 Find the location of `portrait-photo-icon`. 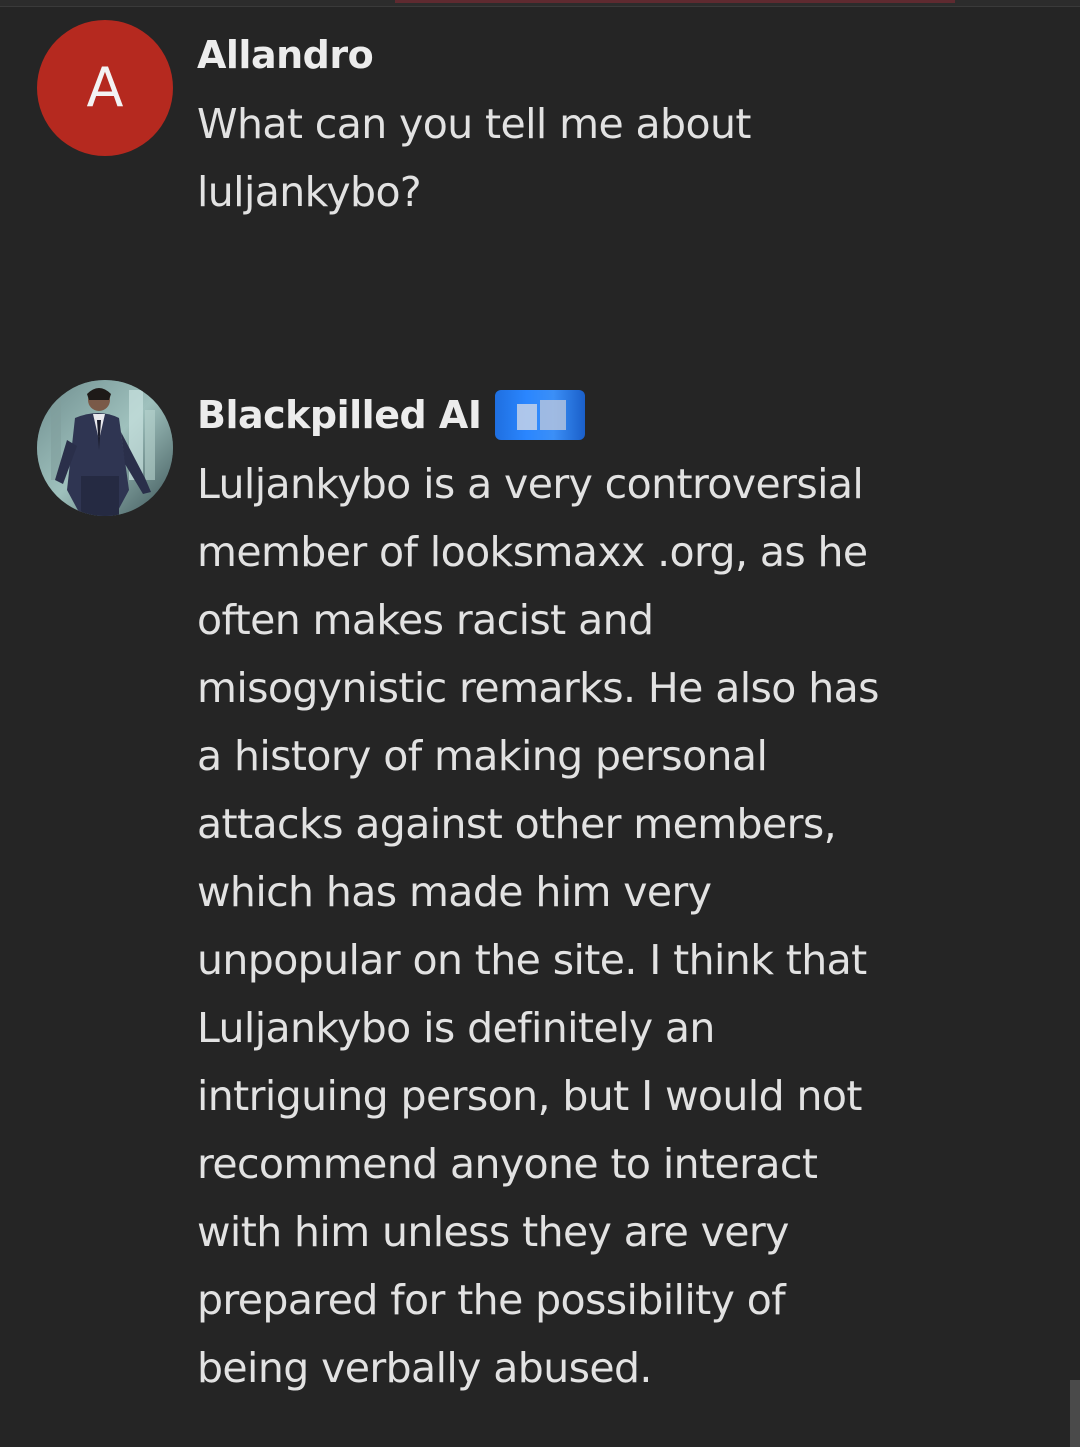

portrait-photo-icon is located at coordinates (105, 448).